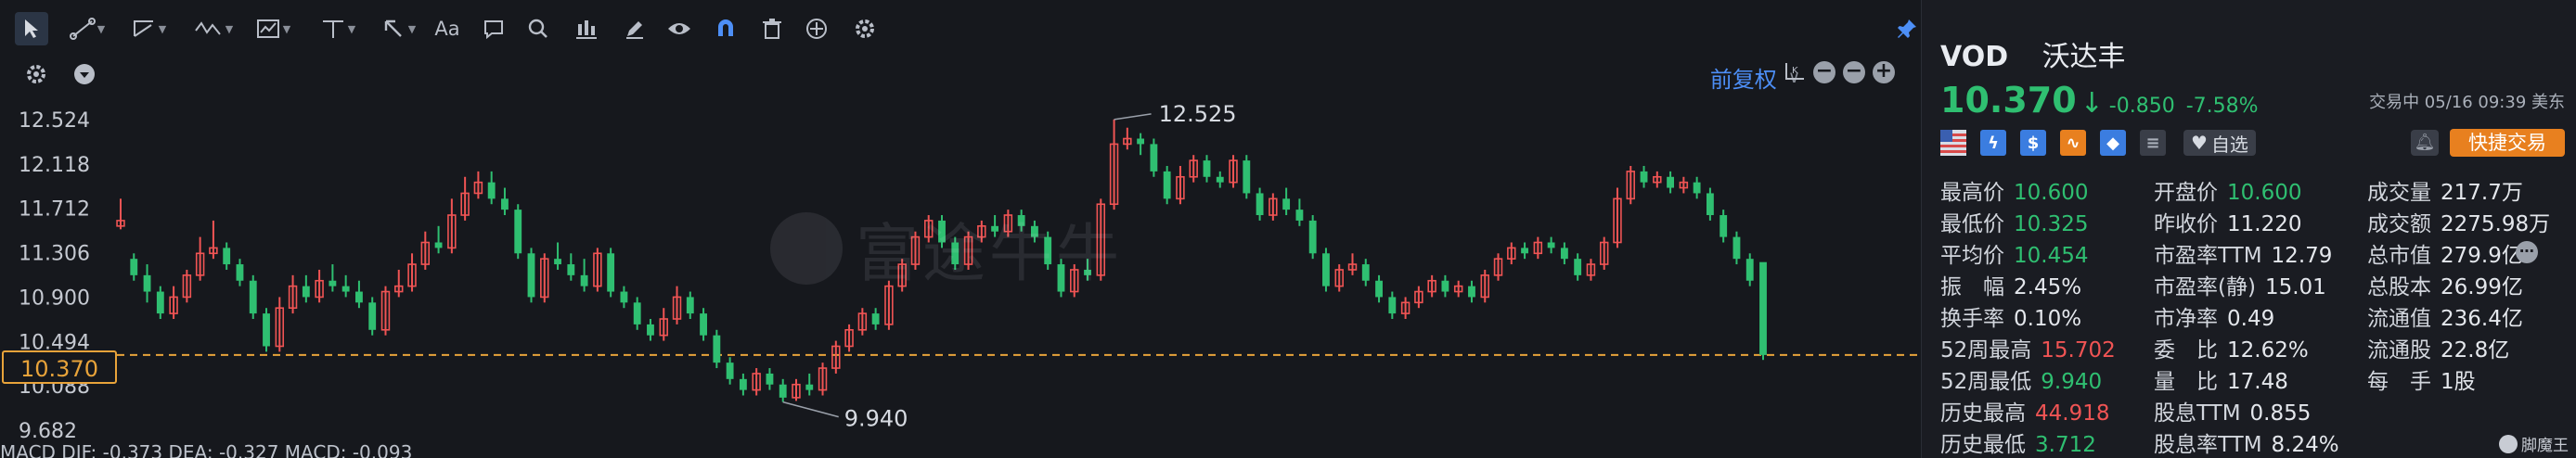 The height and width of the screenshot is (458, 2576). What do you see at coordinates (85, 74) in the screenshot?
I see `collapse-button` at bounding box center [85, 74].